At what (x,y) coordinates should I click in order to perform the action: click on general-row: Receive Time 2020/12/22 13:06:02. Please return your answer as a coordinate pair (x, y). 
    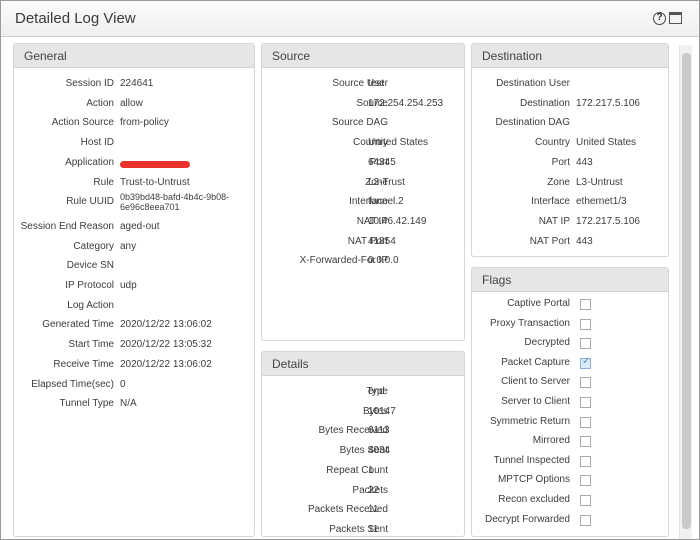
    Looking at the image, I should click on (134, 367).